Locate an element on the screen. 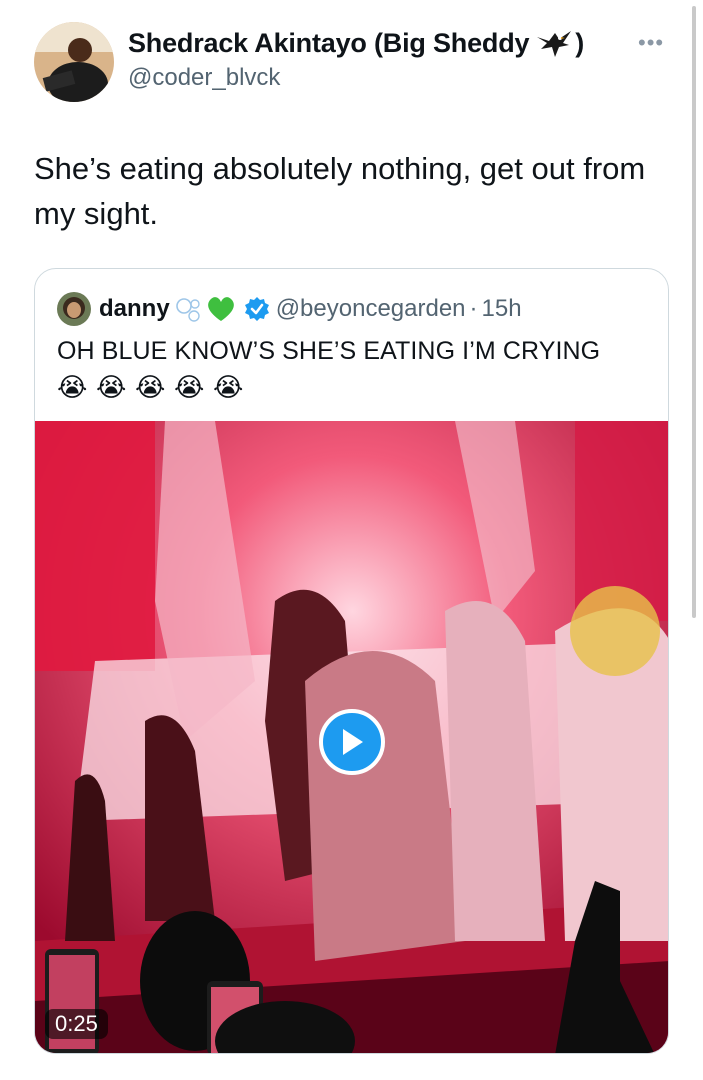 The image size is (703, 1080). author-avatar is located at coordinates (74, 62).